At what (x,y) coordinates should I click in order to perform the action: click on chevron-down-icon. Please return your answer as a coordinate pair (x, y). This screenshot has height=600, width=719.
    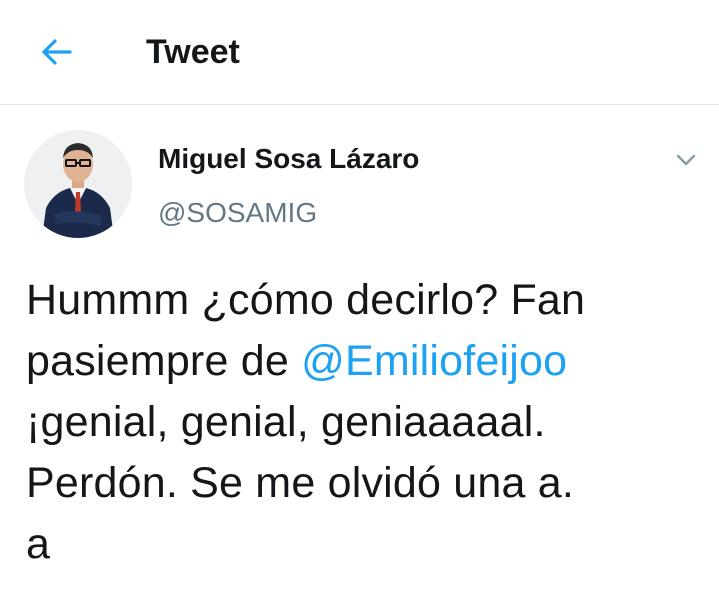
    Looking at the image, I should click on (686, 160).